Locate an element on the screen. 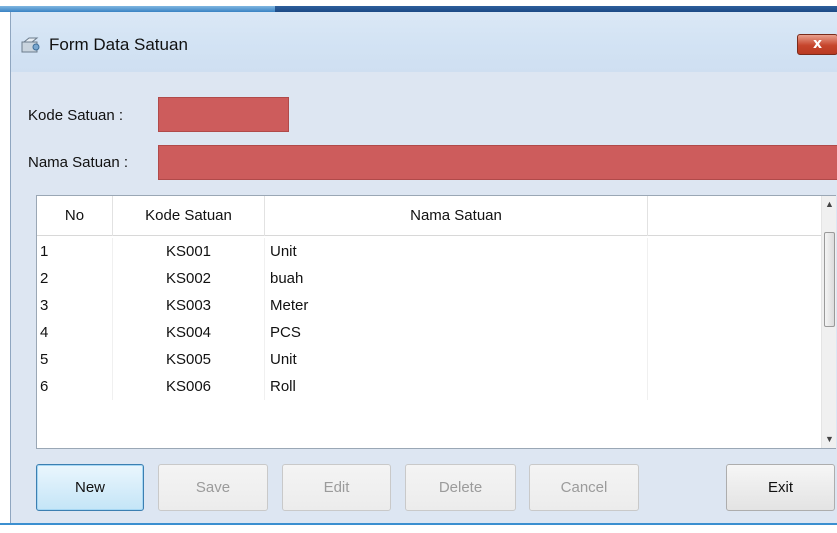  cell-kode: KS002 is located at coordinates (189, 278).